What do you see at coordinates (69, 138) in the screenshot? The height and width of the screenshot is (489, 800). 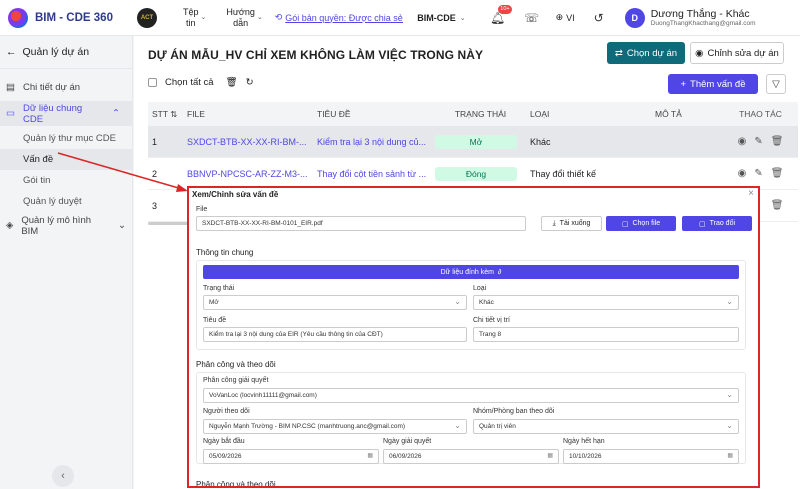 I see `sidebar-item-label: Quản lý thư mục CDE` at bounding box center [69, 138].